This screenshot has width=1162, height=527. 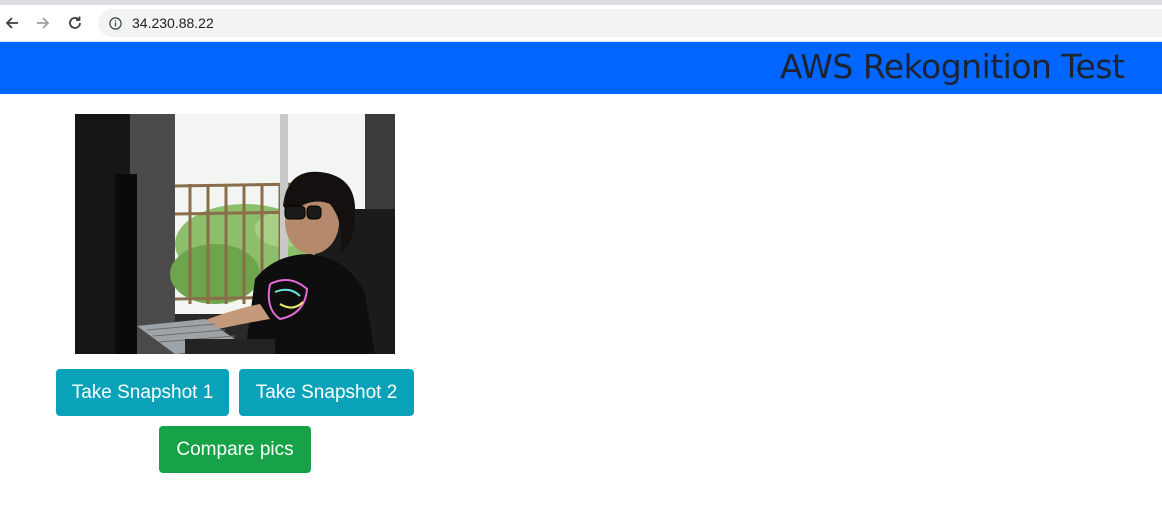 I want to click on webcam-image, so click(x=235, y=234).